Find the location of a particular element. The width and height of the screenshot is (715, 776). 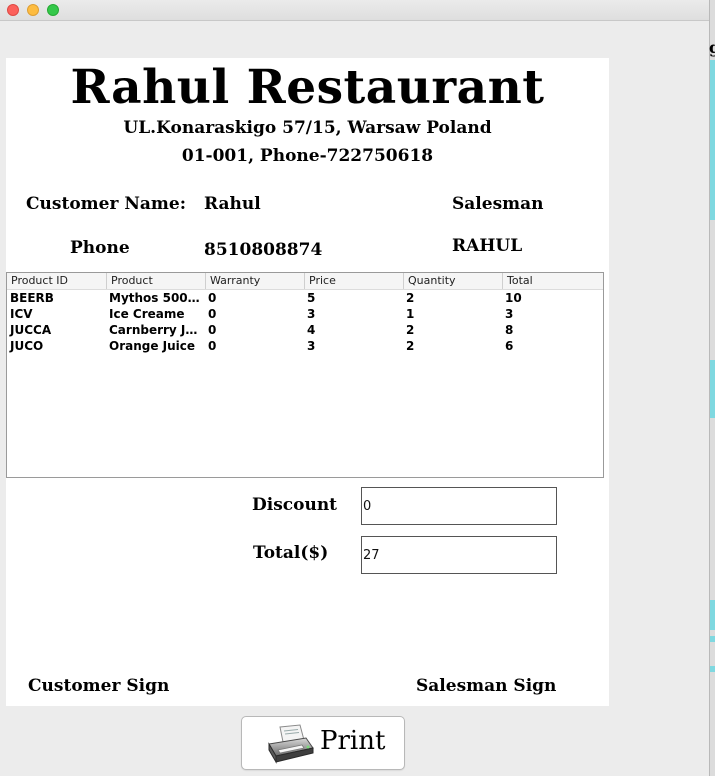

table-row: JUCO Orange Juice 0 3 2 6 is located at coordinates (305, 346).